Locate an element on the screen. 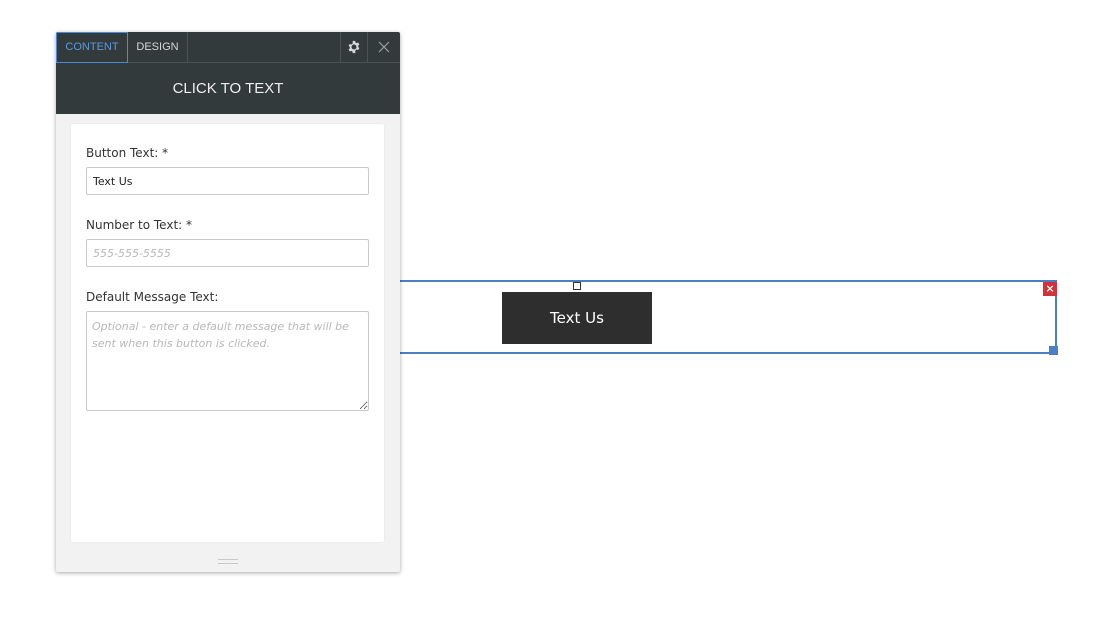 Image resolution: width=1113 pixels, height=619 pixels. panel-title: CLICK TO TEXT is located at coordinates (228, 88).